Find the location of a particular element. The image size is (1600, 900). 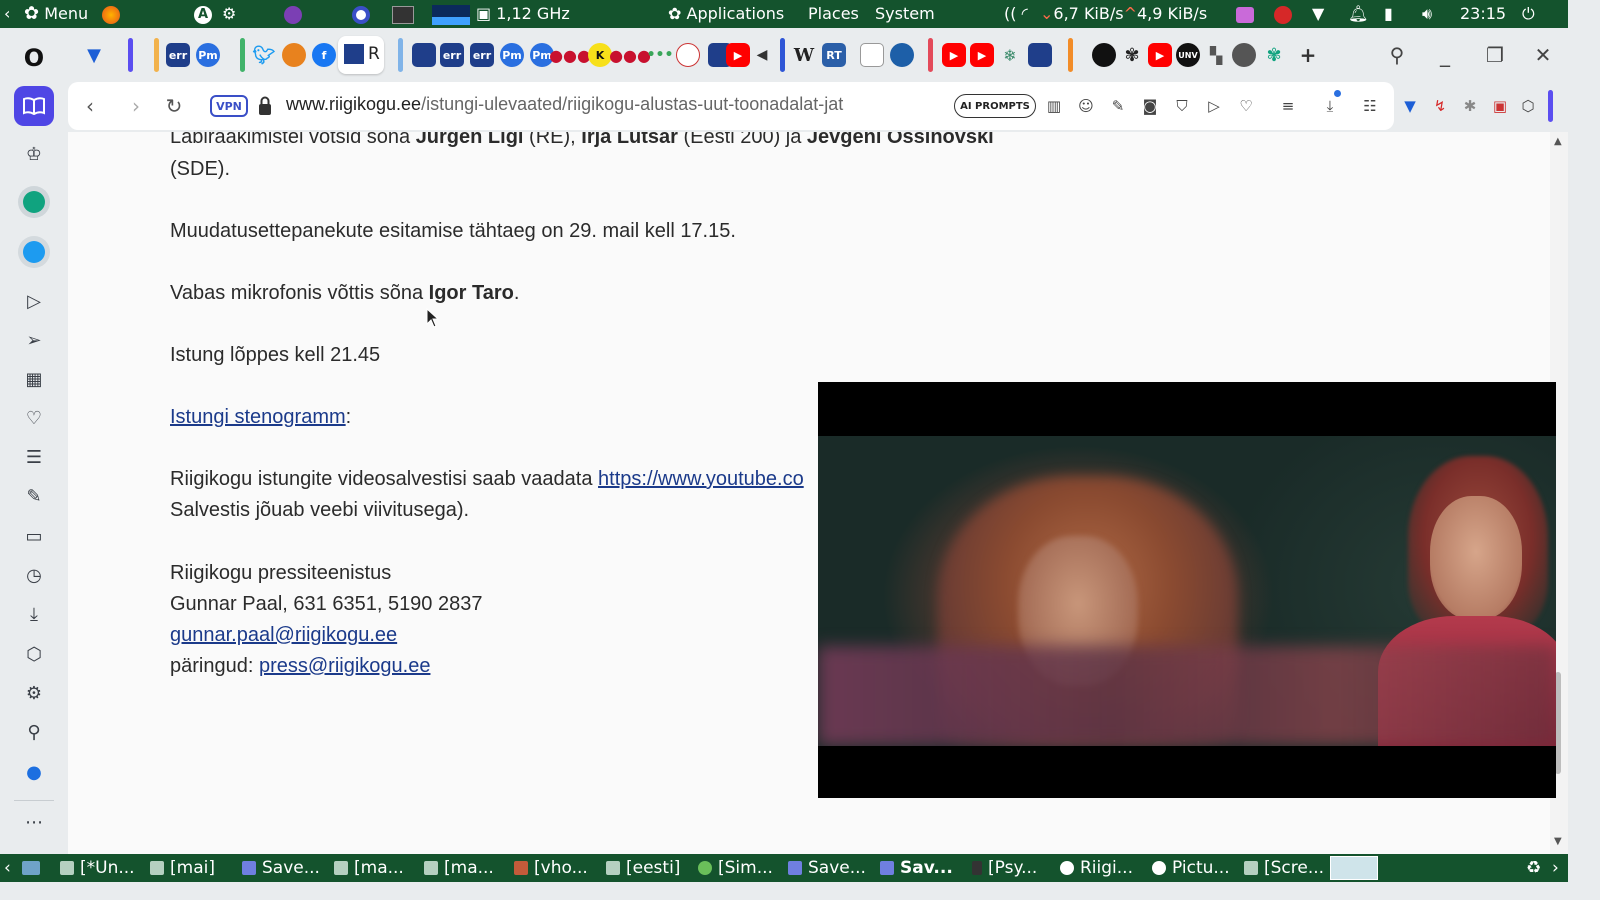

taskbar-item: [mai] is located at coordinates (182, 868).